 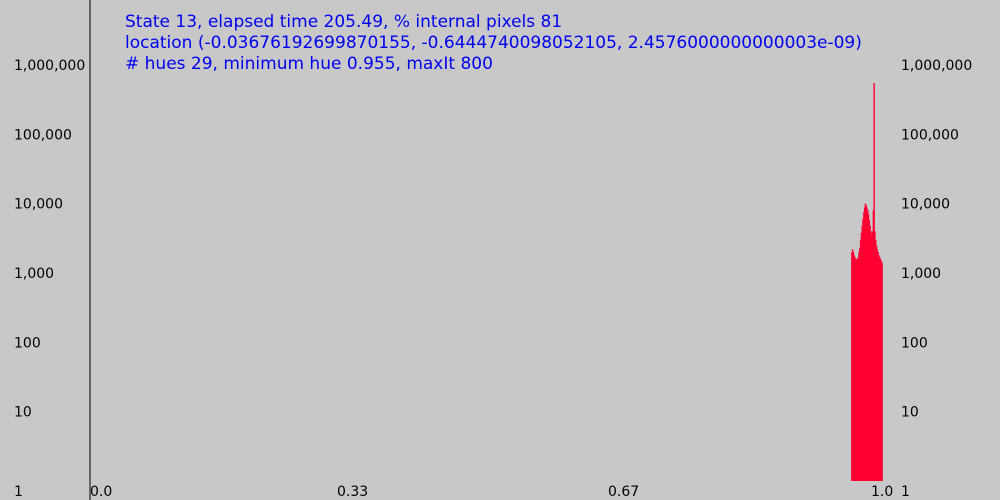 I want to click on y-tick-label-right: 1,000,000, so click(x=936, y=66).